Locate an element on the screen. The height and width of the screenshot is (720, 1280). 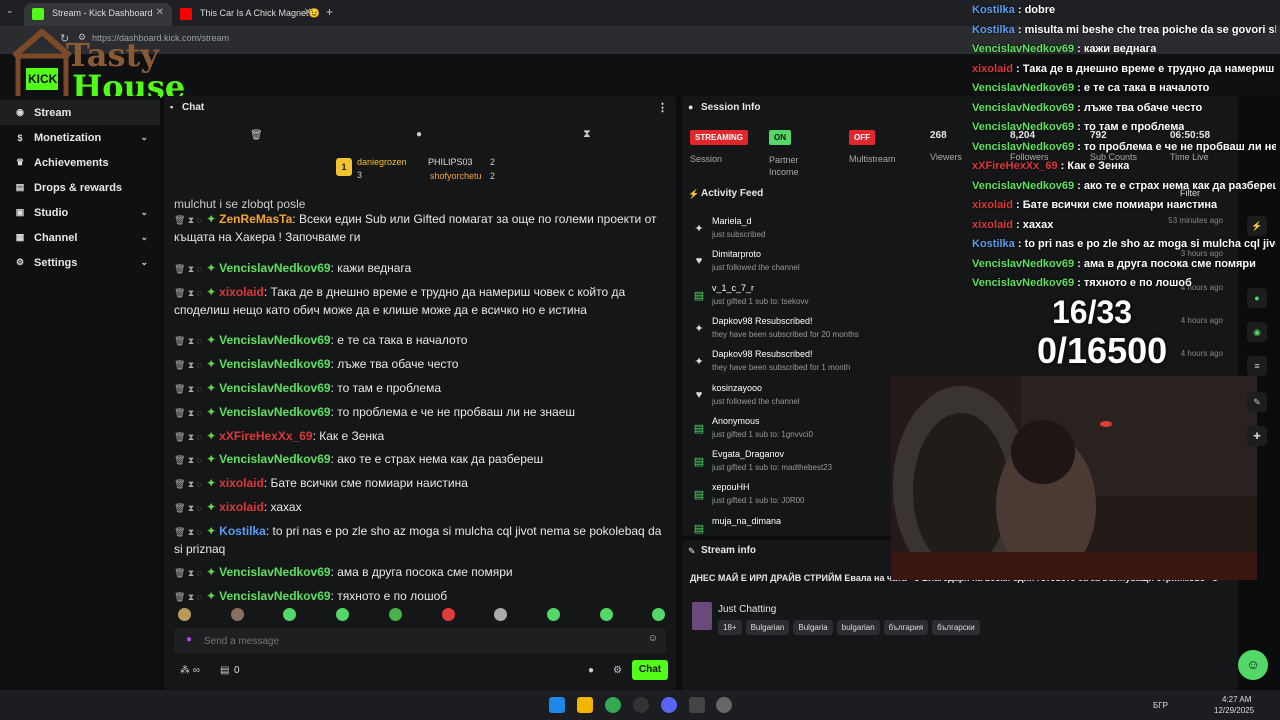
tag: 18+ is located at coordinates (730, 627).